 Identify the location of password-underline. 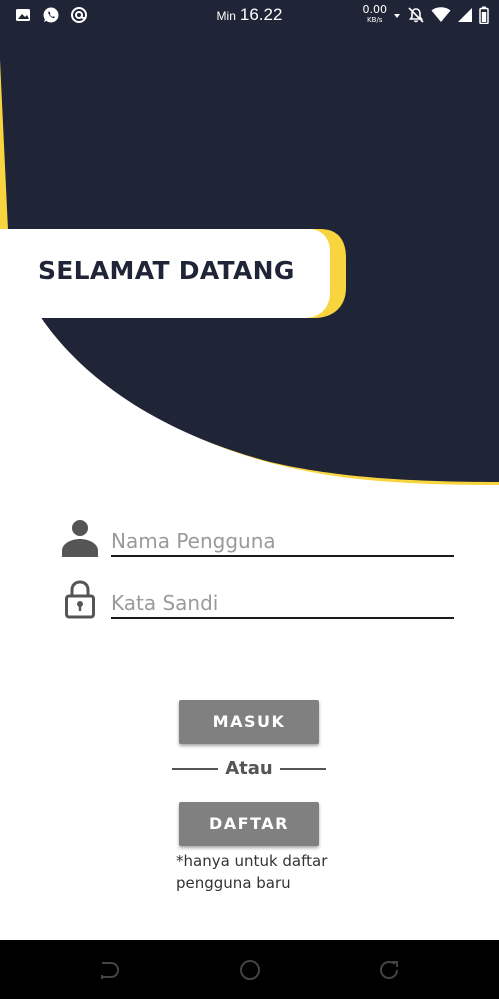
(282, 618).